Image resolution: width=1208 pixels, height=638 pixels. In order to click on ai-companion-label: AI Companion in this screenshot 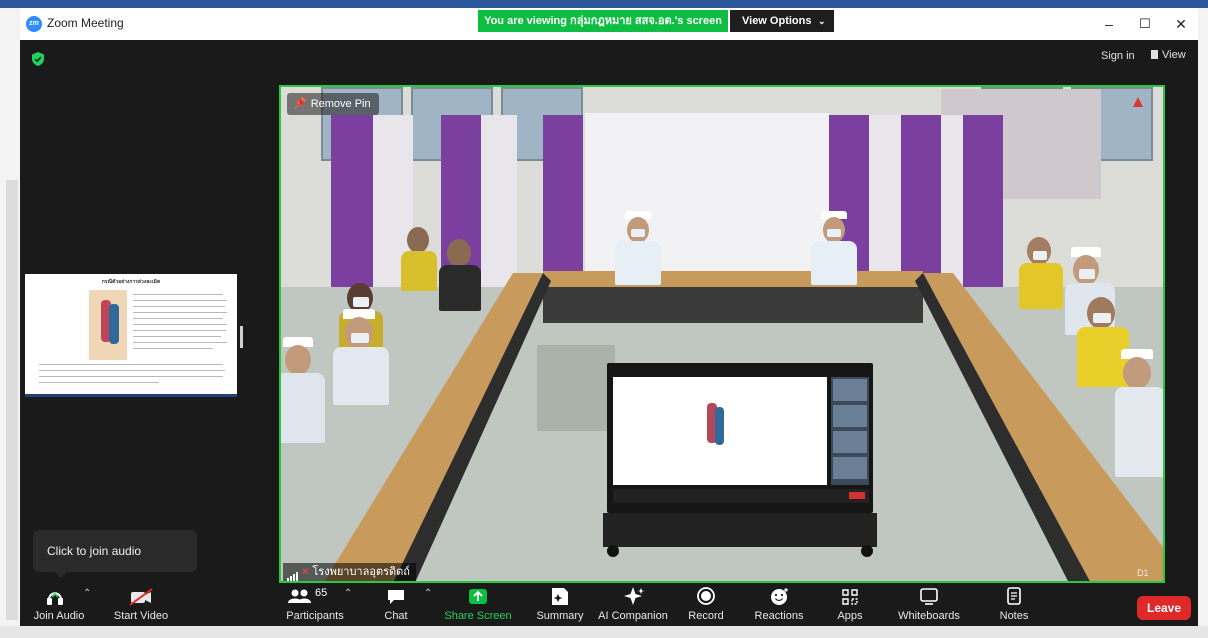, I will do `click(633, 616)`.